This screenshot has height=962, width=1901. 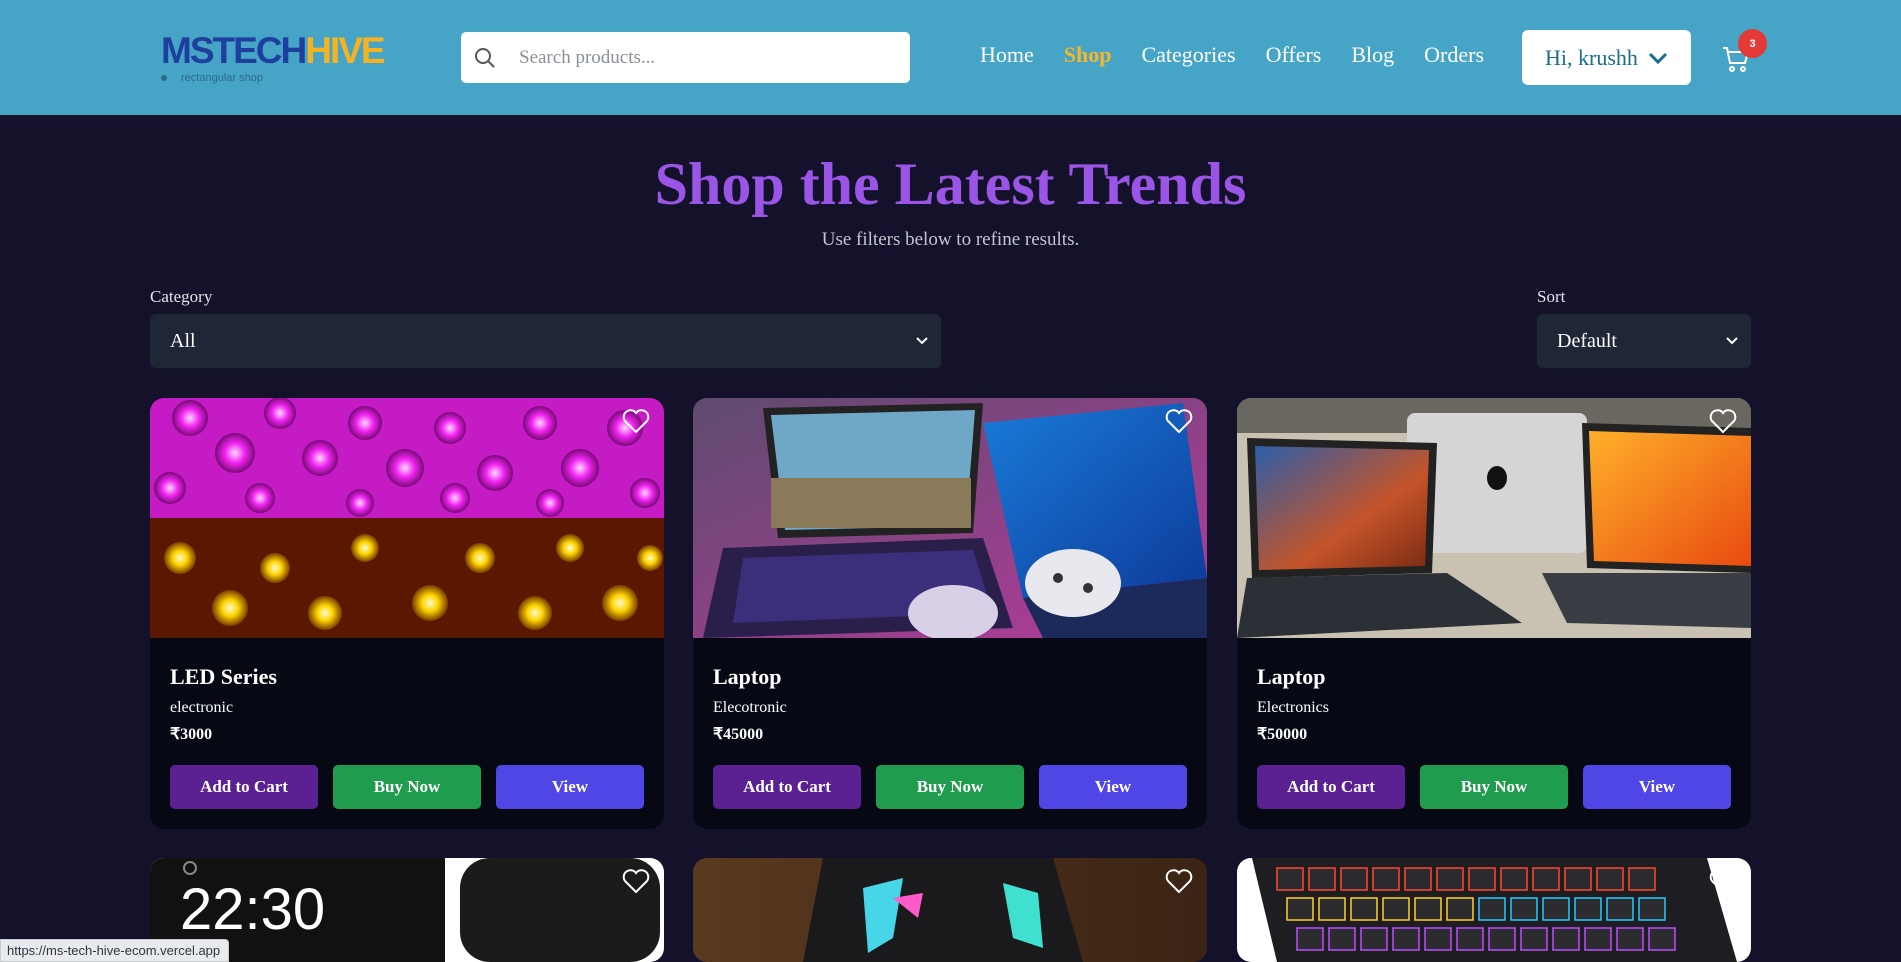 What do you see at coordinates (345, 50) in the screenshot?
I see `brand-name-part2: HIVE` at bounding box center [345, 50].